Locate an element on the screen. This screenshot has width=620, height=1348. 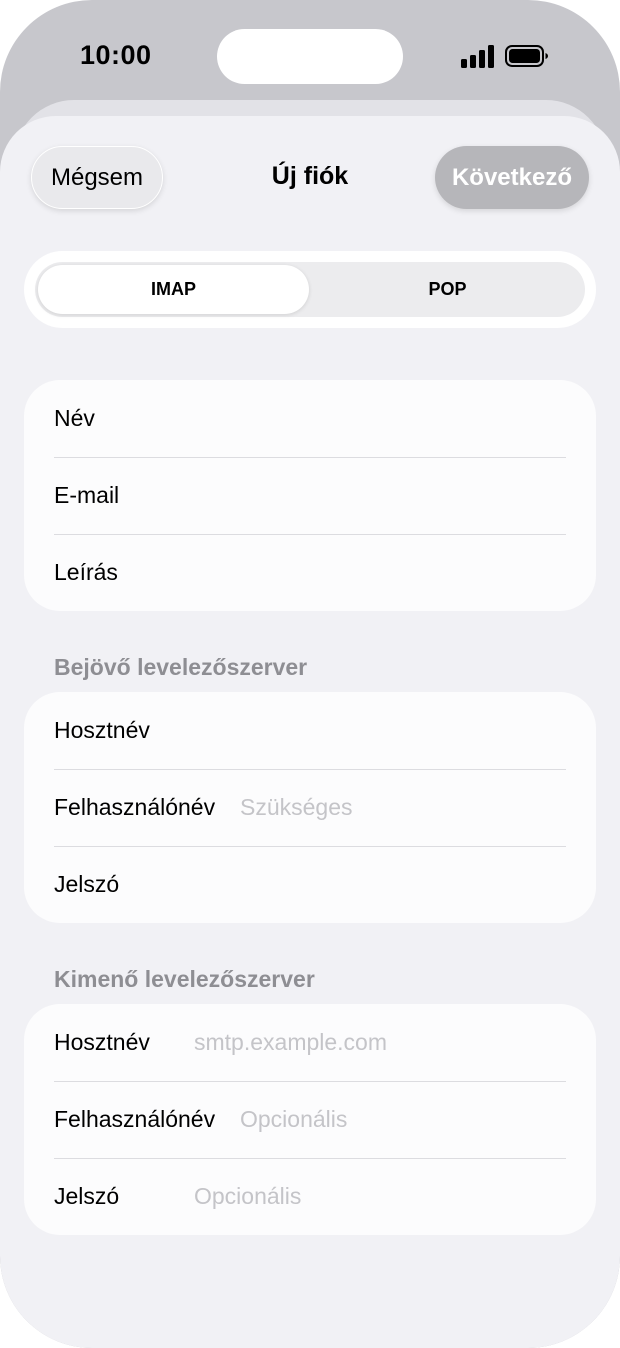
name-label: Név is located at coordinates (74, 418).